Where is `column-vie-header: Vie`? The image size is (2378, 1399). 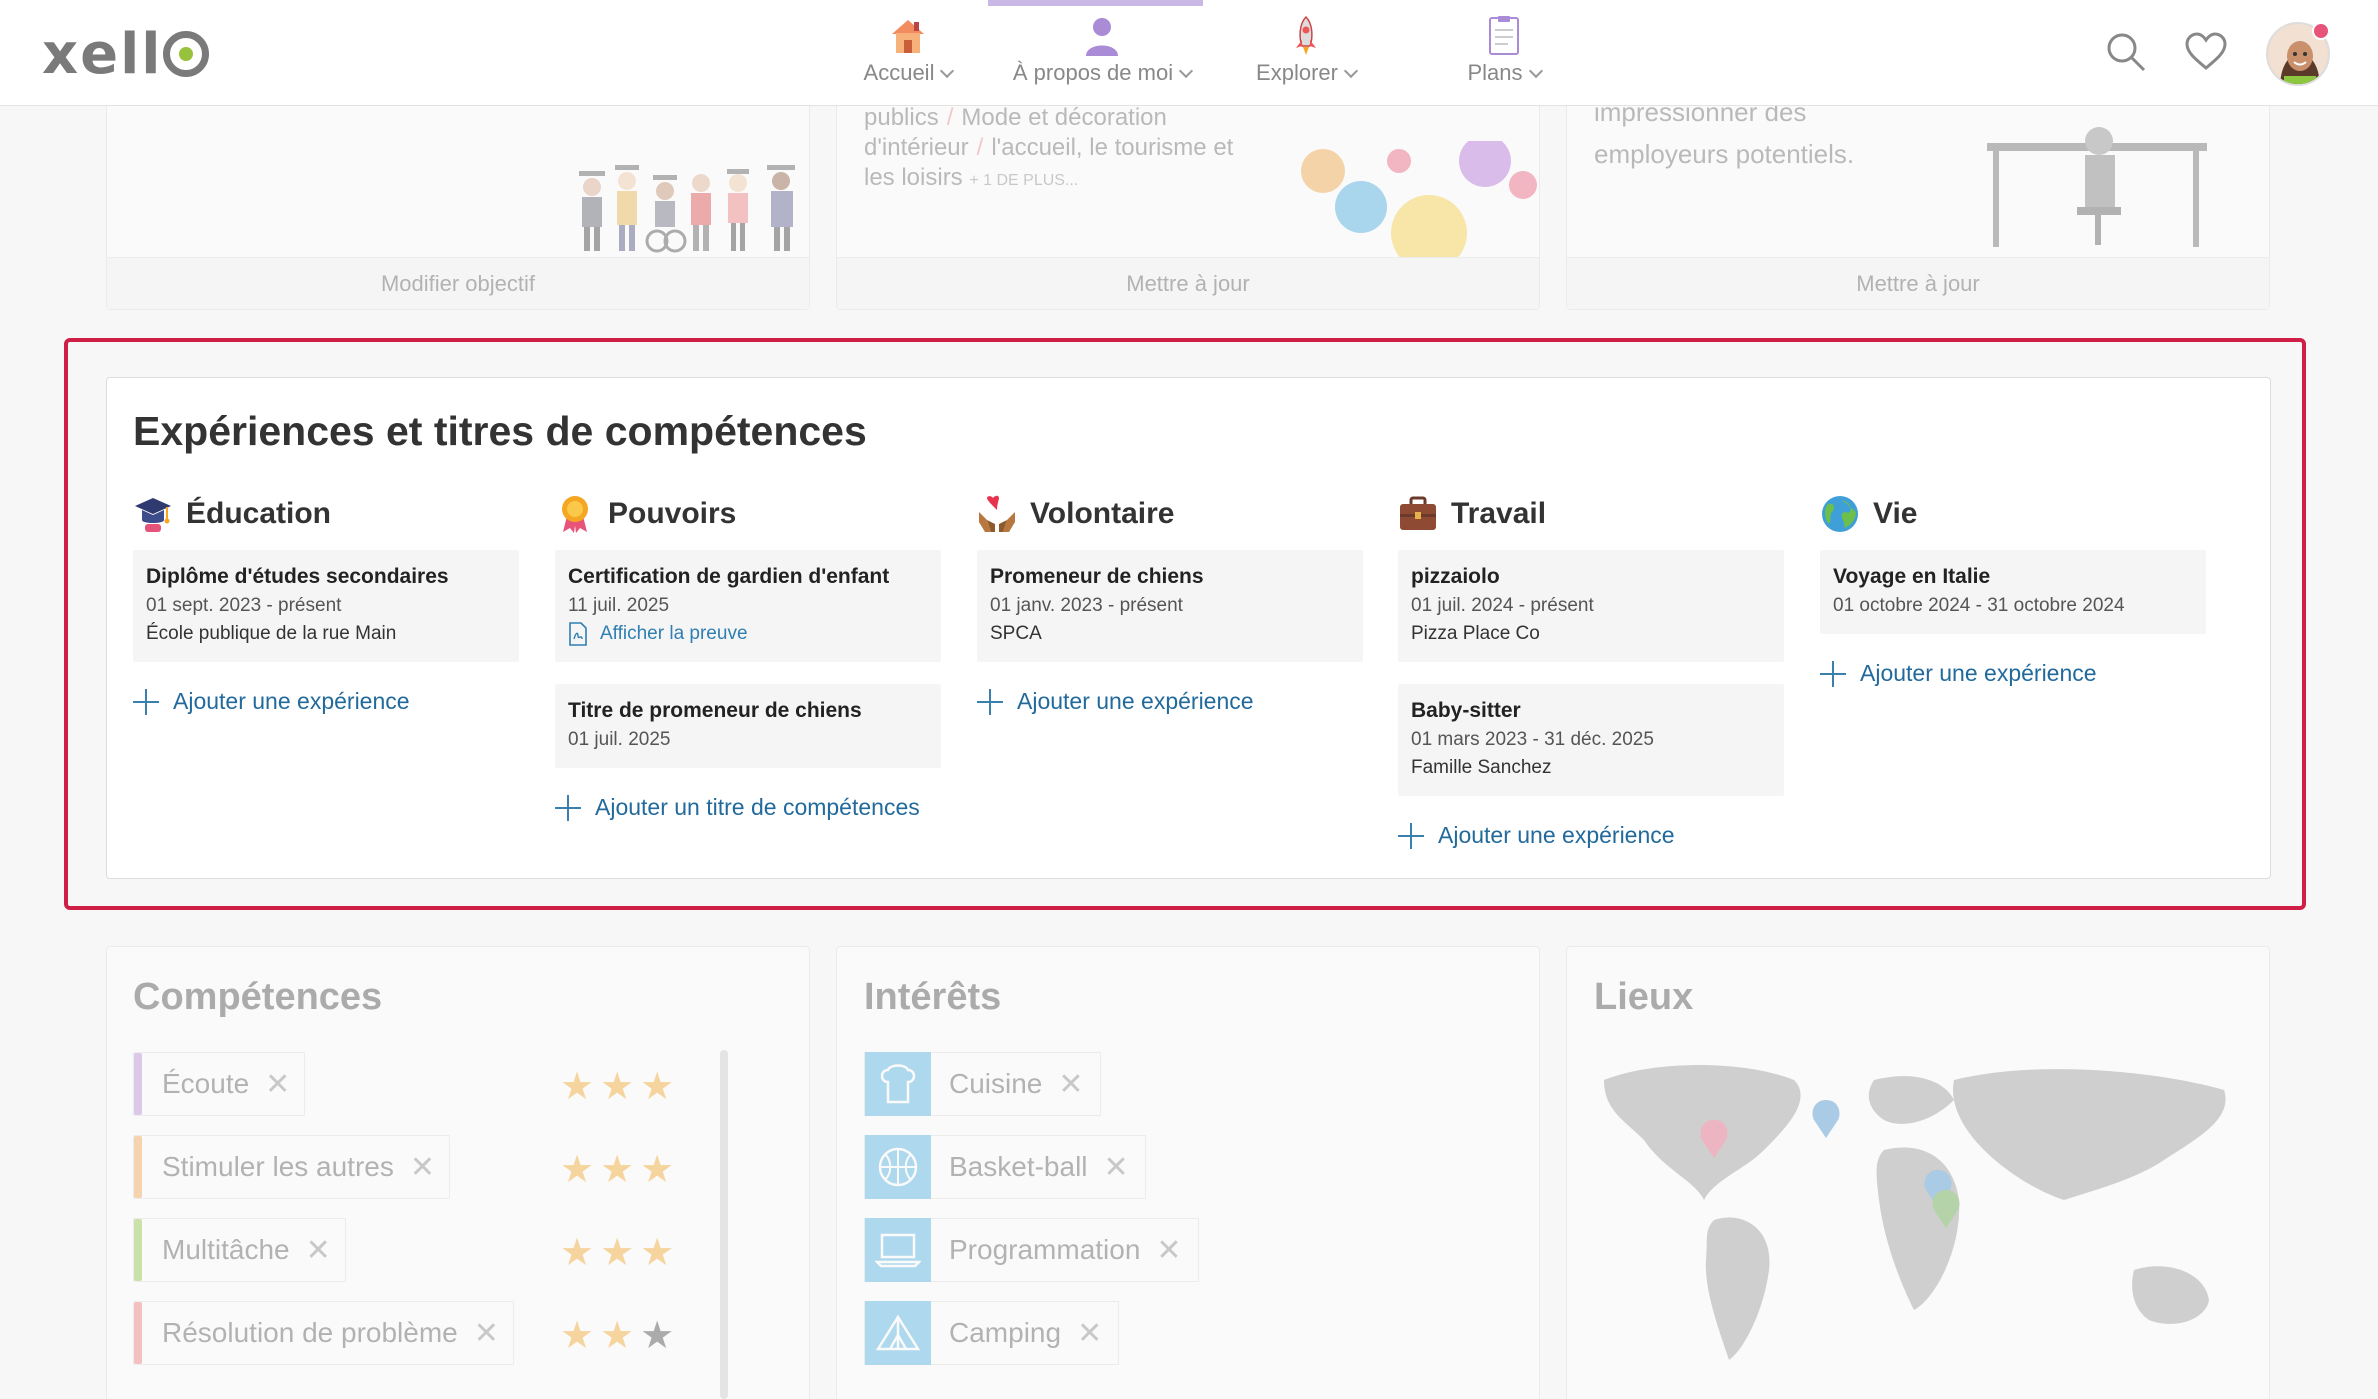
column-vie-header: Vie is located at coordinates (2013, 514).